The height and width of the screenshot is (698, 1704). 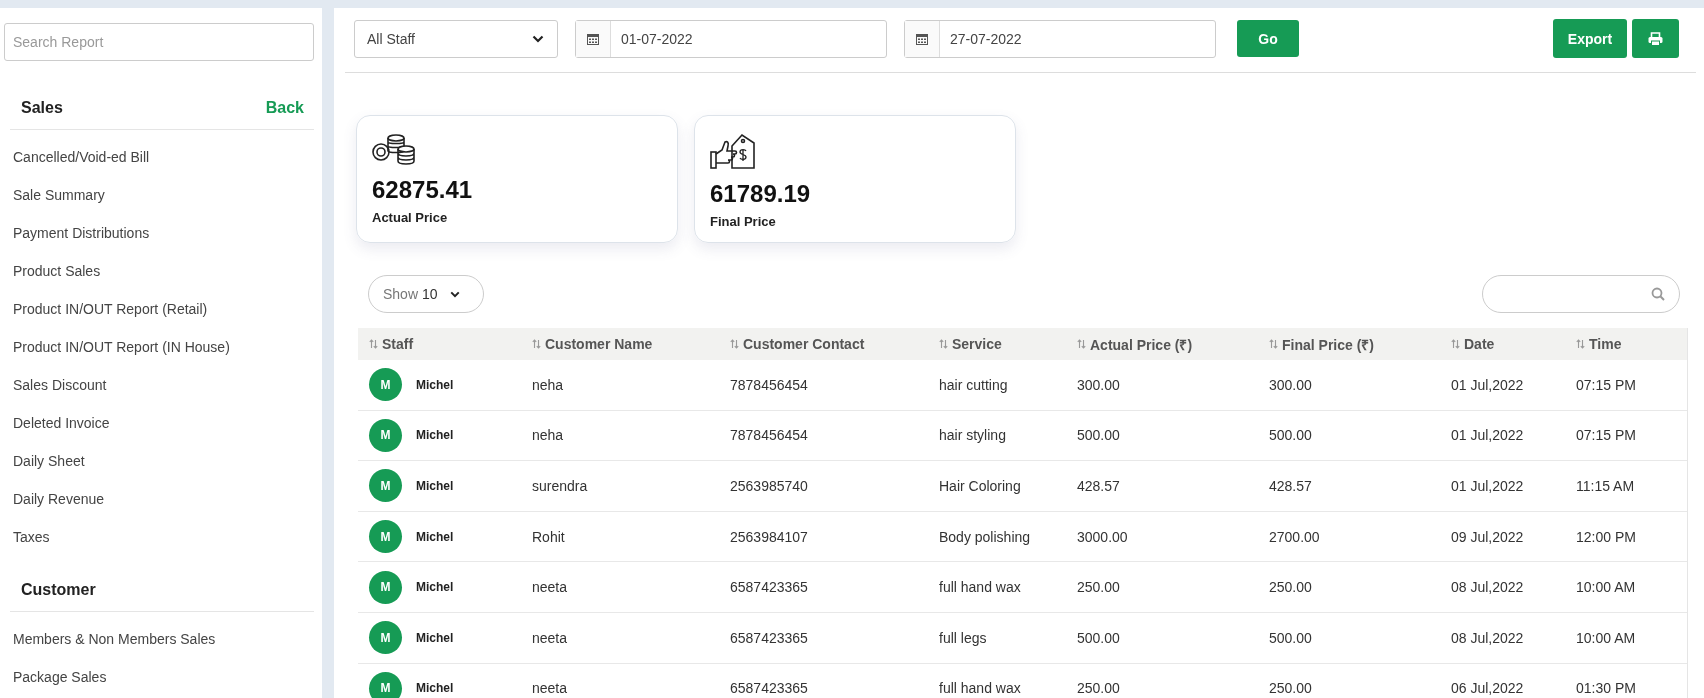 What do you see at coordinates (159, 271) in the screenshot?
I see `sidebar-item: Product Sales` at bounding box center [159, 271].